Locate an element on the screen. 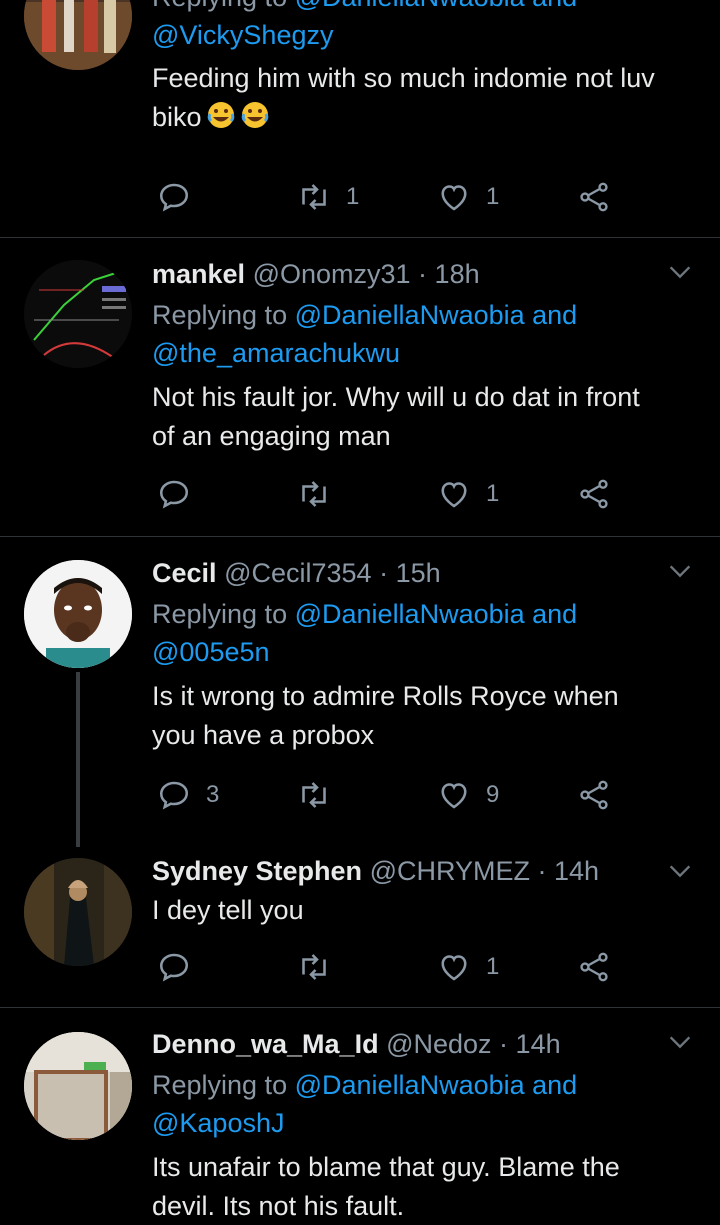 This screenshot has height=1225, width=720. username: @Onomzy31 is located at coordinates (332, 274).